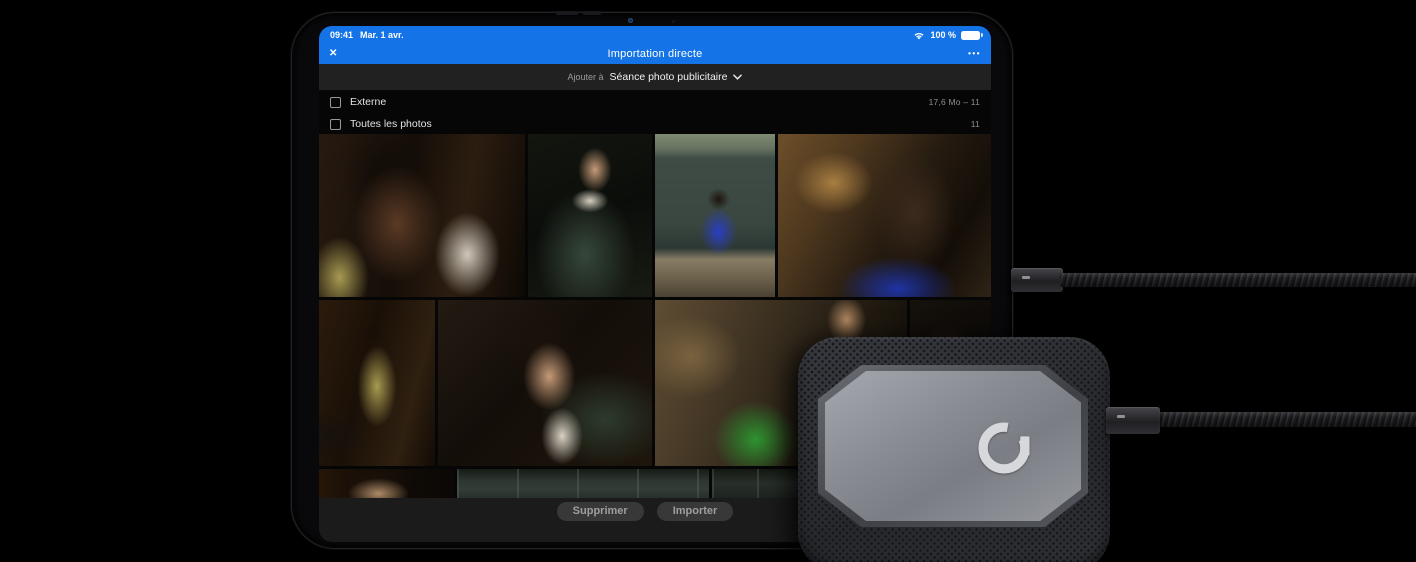 This screenshot has width=1416, height=562. I want to click on external-ssd-drive, so click(954, 449).